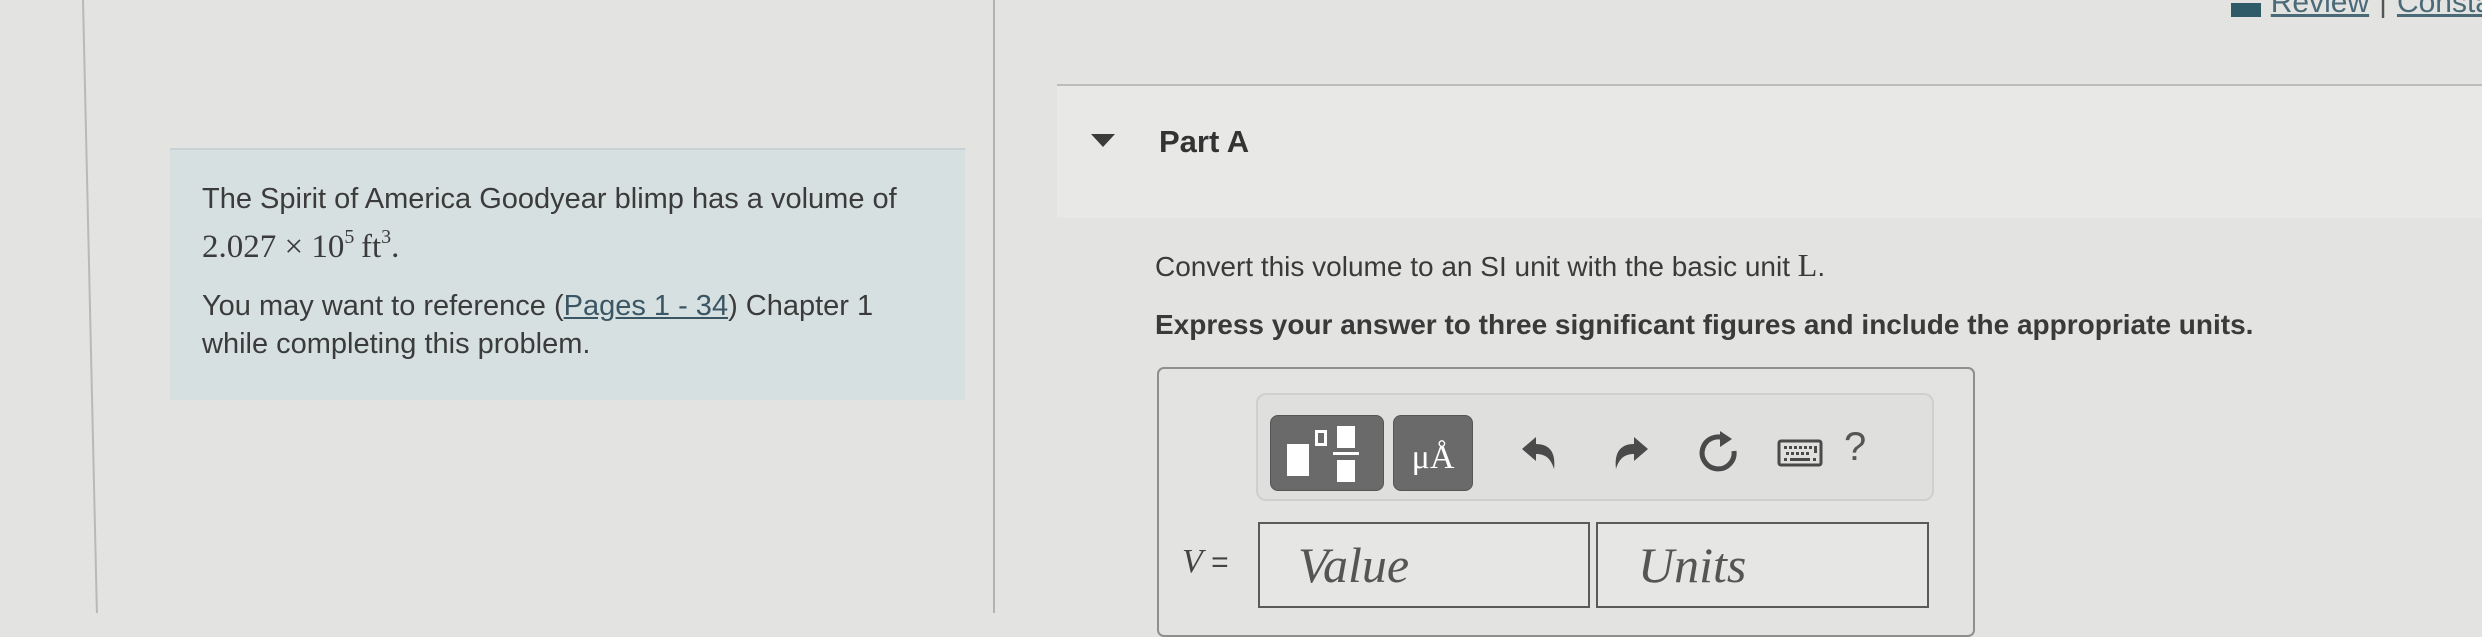 The height and width of the screenshot is (637, 2482). What do you see at coordinates (2320, 10) in the screenshot?
I see `review-link: Review` at bounding box center [2320, 10].